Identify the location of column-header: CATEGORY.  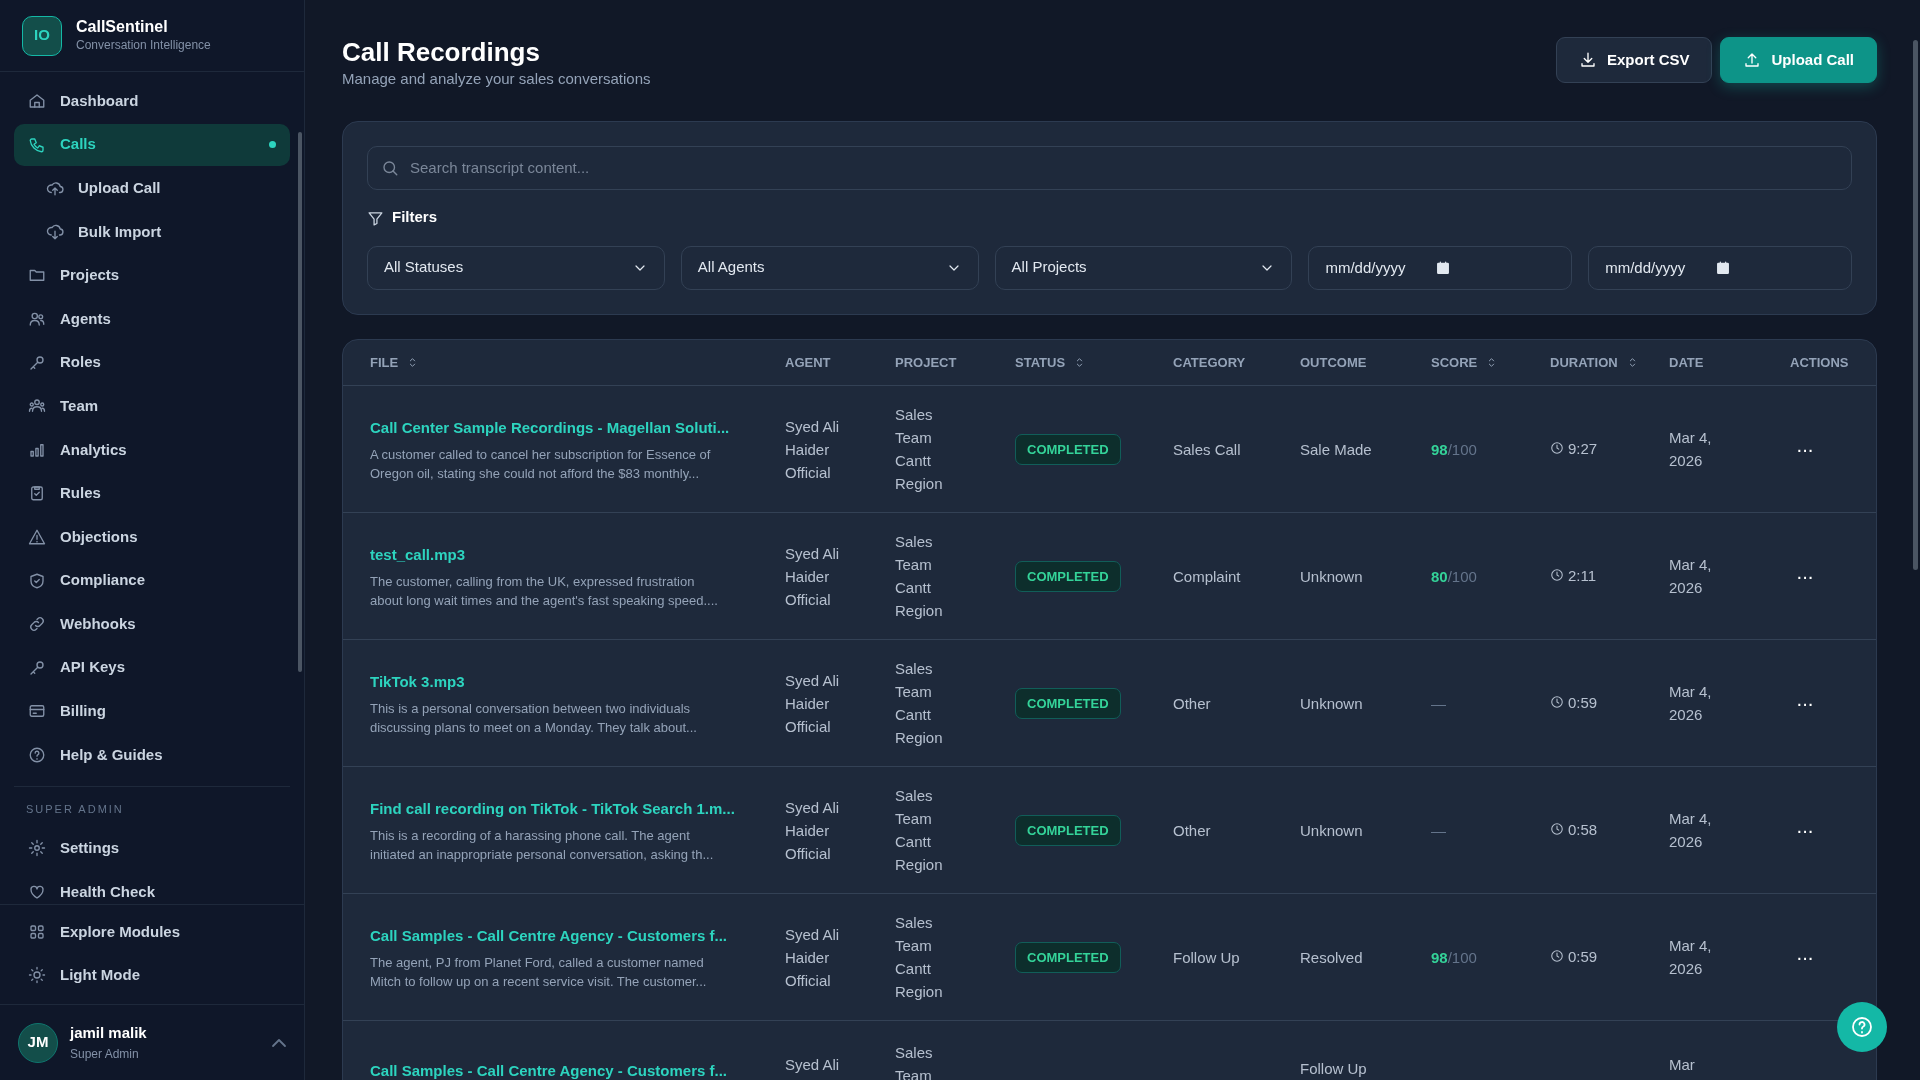
(1209, 362).